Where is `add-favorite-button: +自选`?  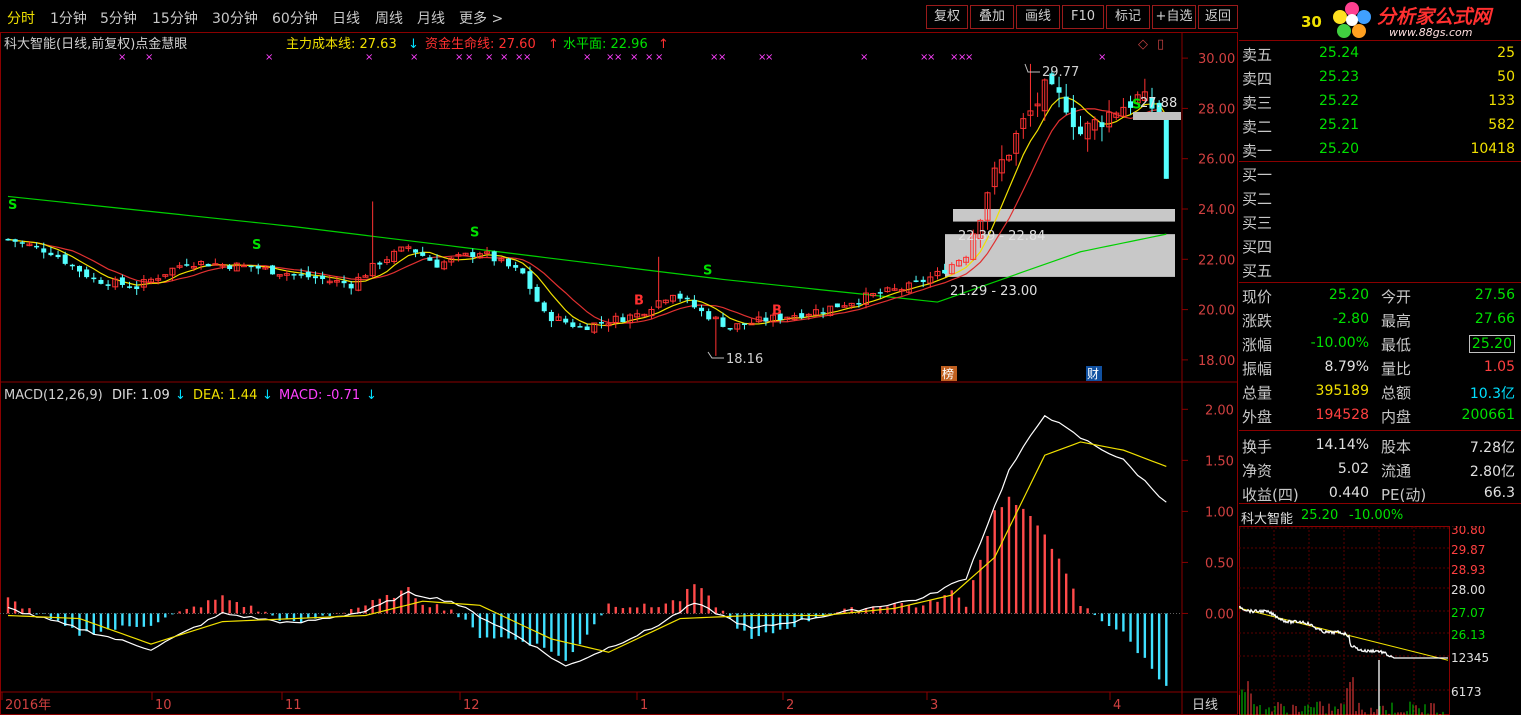 add-favorite-button: +自选 is located at coordinates (1174, 17).